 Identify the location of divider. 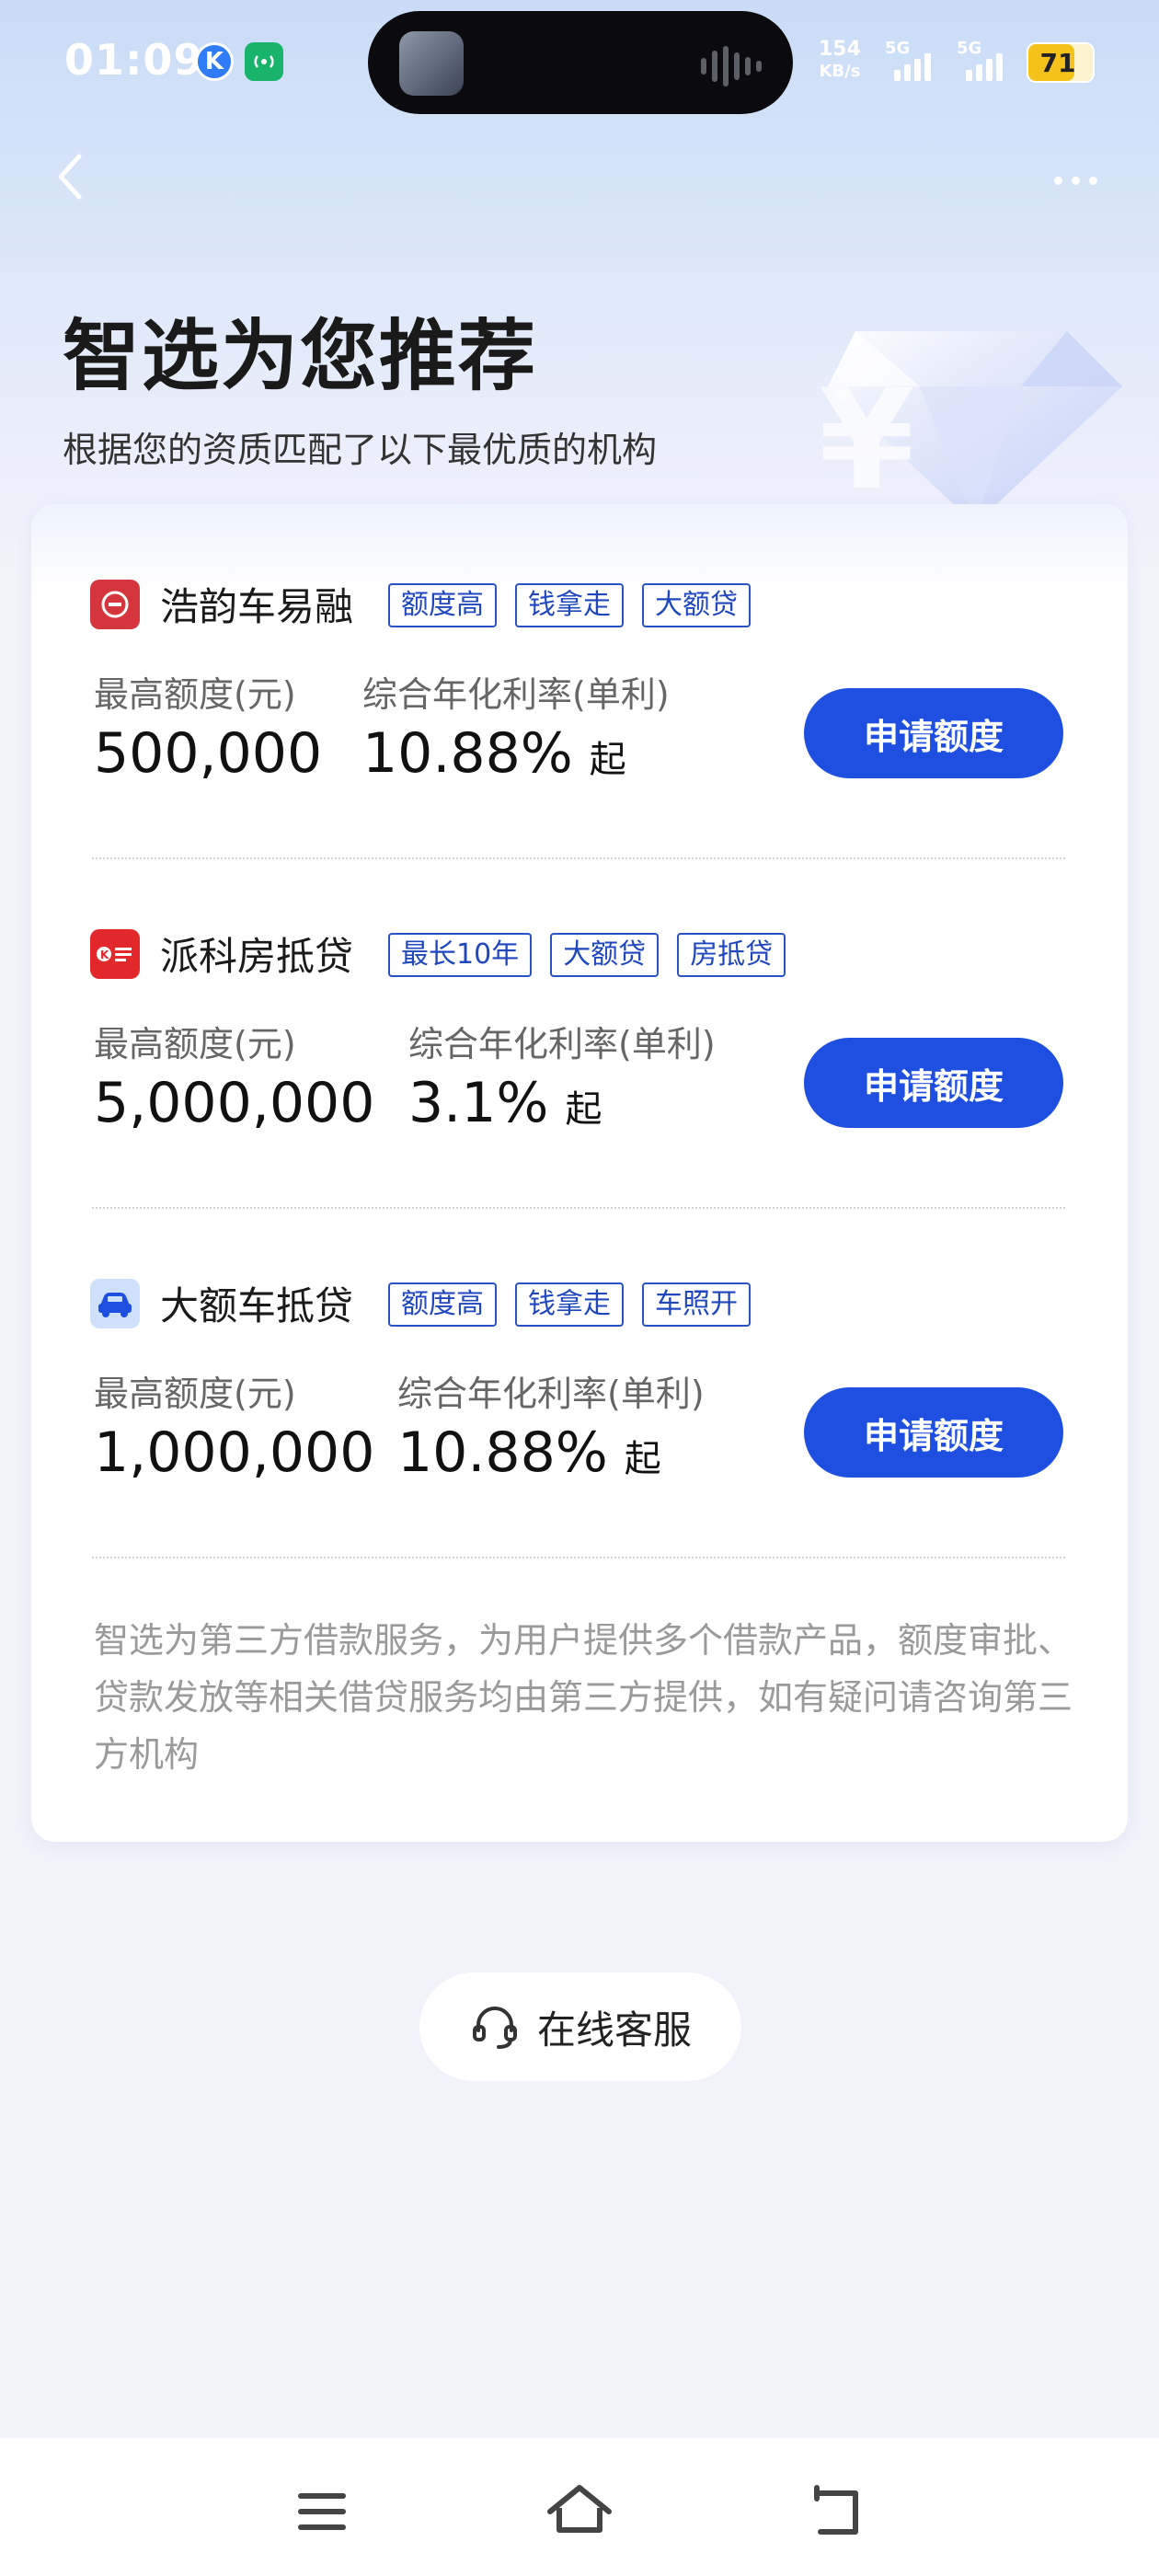
(578, 1557).